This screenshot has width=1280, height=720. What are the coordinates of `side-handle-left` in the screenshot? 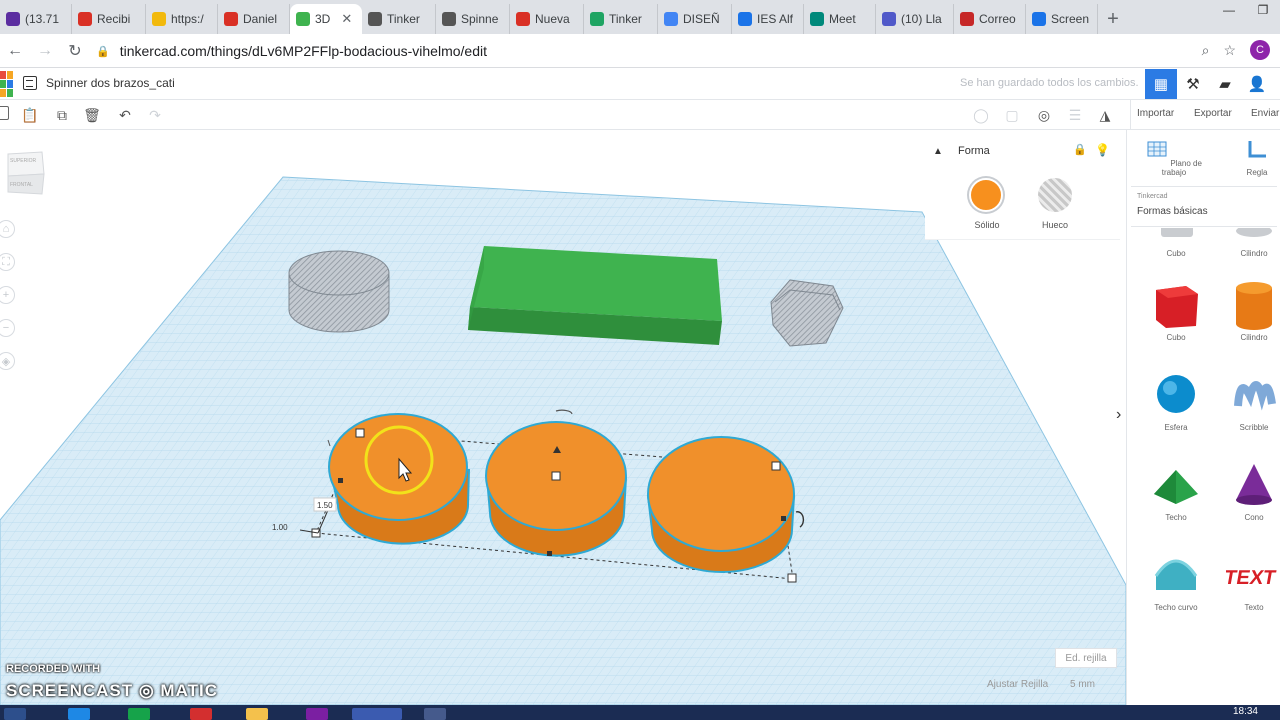 It's located at (340, 480).